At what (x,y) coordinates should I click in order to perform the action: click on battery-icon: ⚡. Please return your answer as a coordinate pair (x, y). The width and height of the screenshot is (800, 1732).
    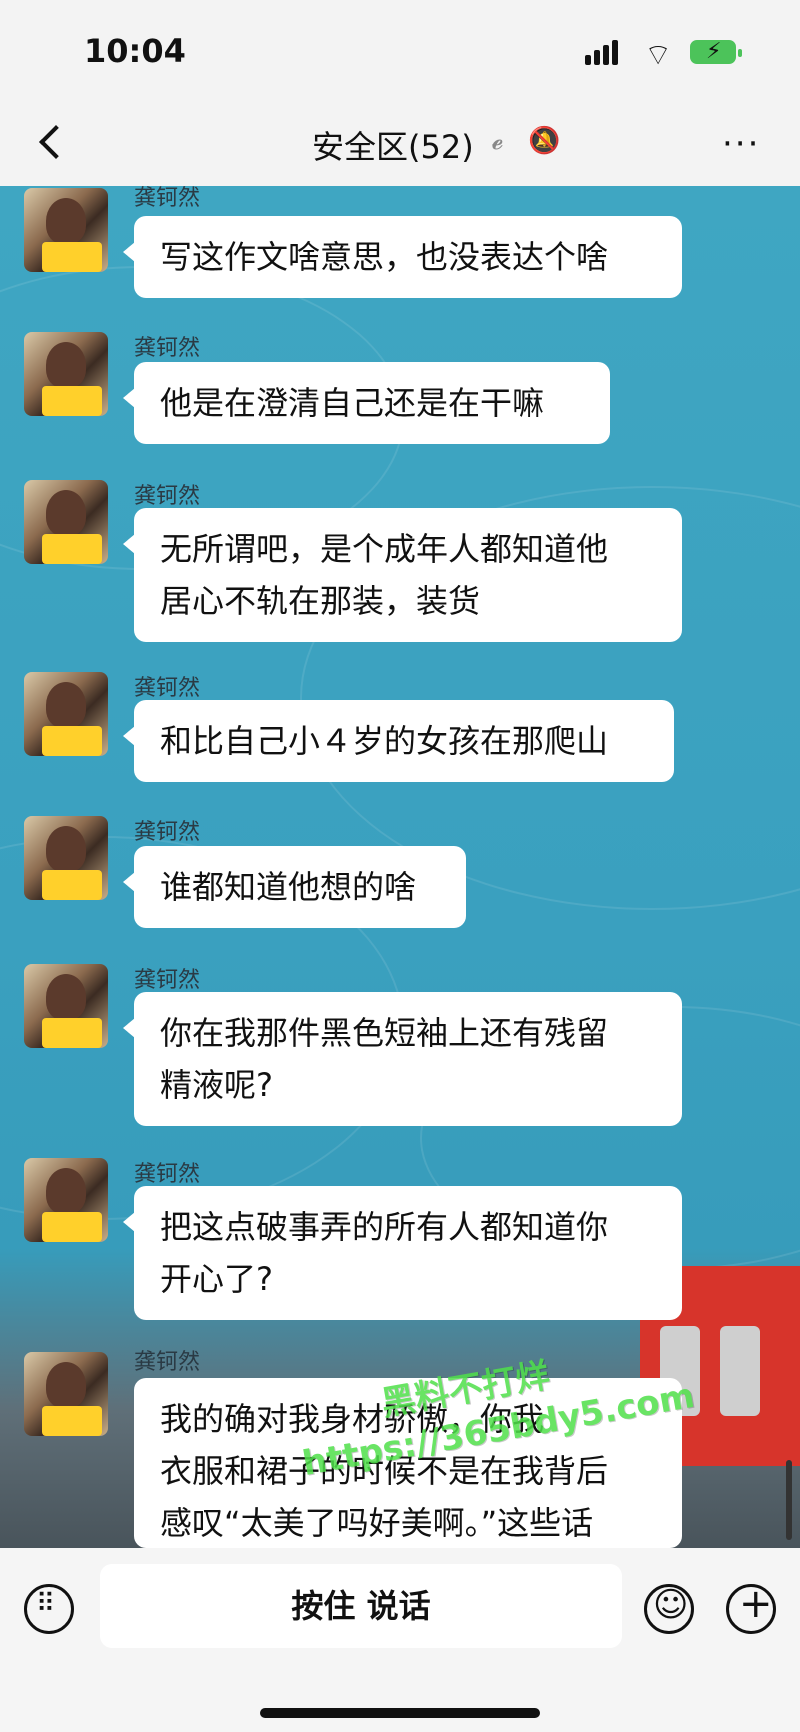
    Looking at the image, I should click on (716, 51).